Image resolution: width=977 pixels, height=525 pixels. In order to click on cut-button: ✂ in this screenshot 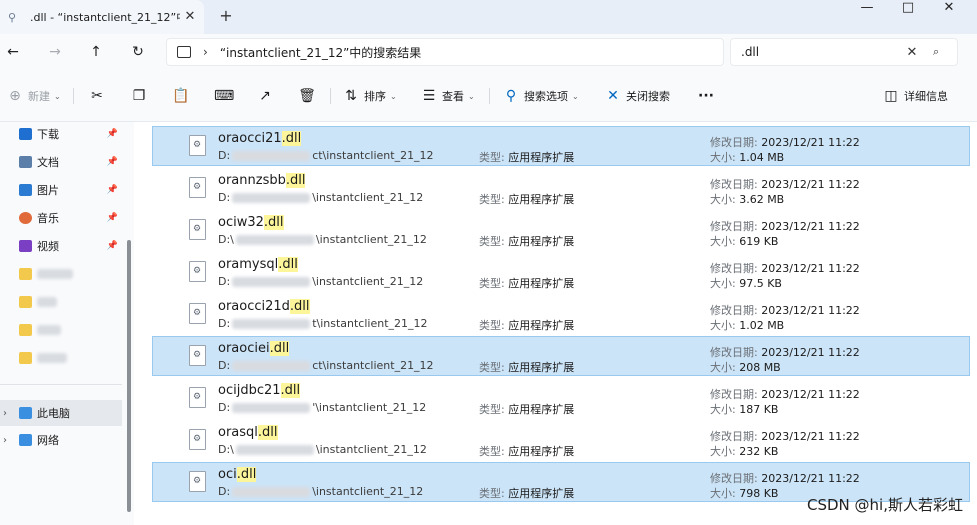, I will do `click(97, 96)`.